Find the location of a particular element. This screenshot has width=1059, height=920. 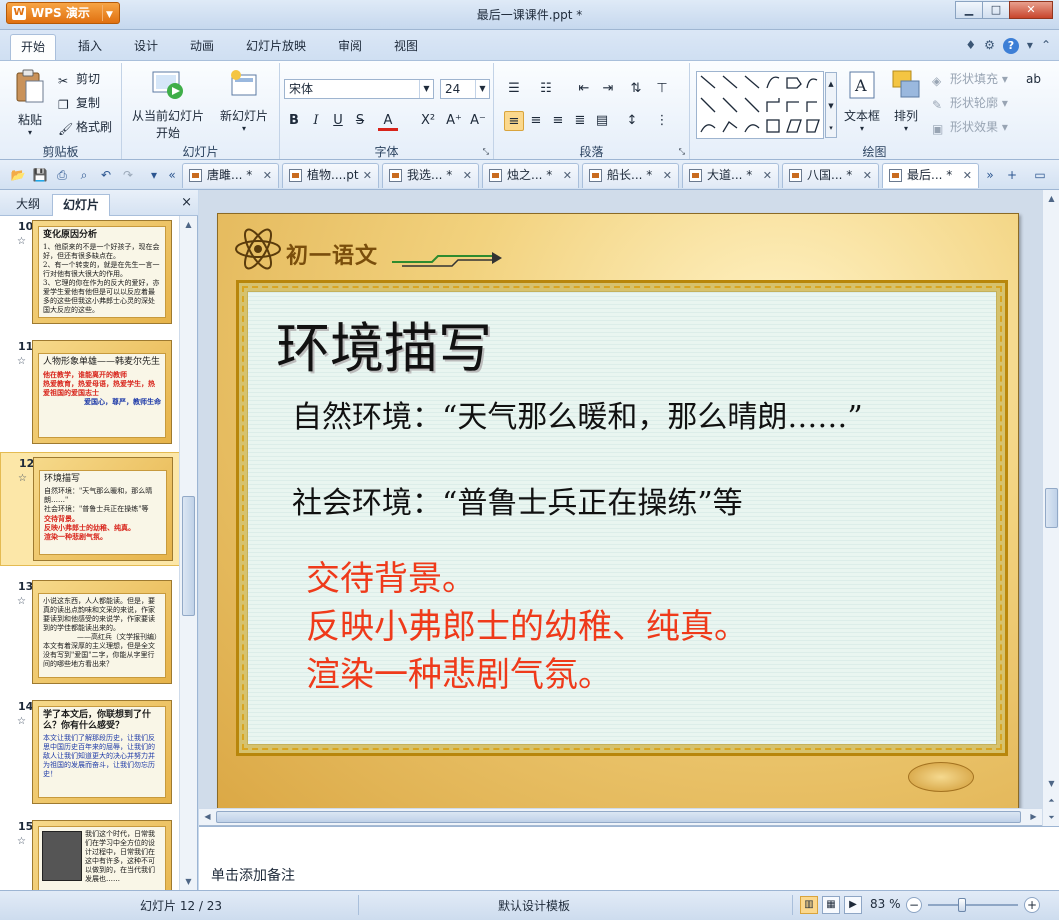

zoom-slider-track is located at coordinates (973, 905).